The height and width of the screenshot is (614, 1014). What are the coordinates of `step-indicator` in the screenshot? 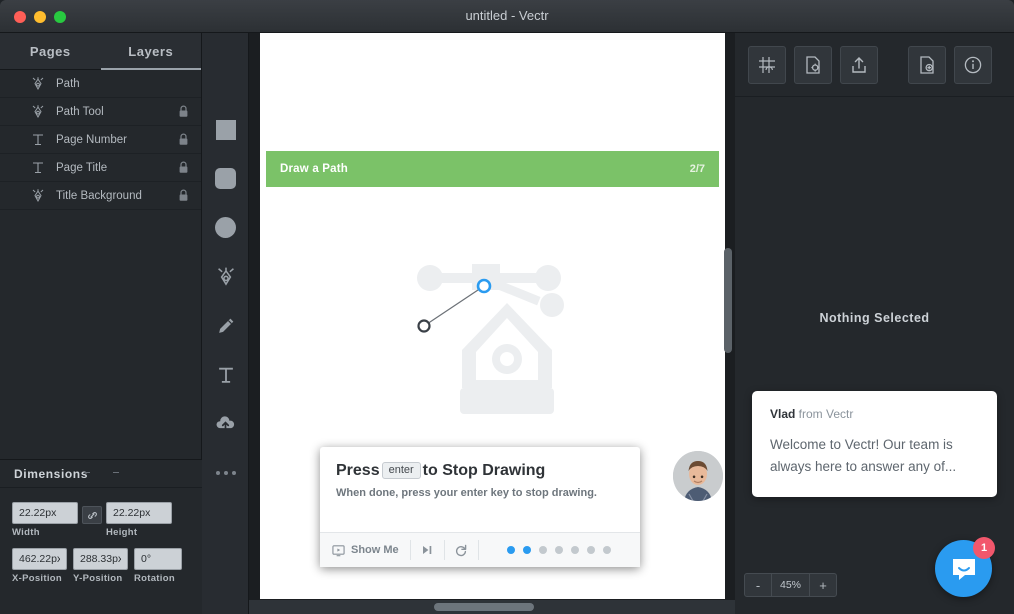 It's located at (558, 550).